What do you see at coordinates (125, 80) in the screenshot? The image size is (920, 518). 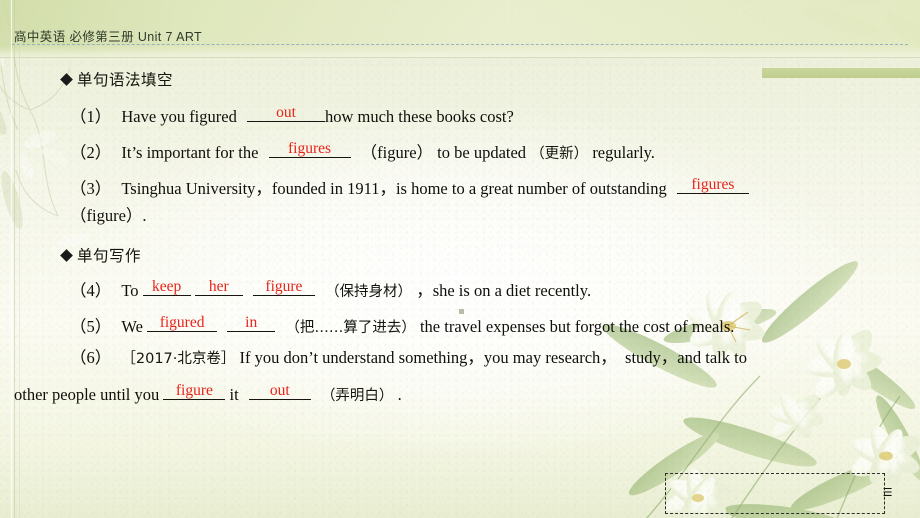 I see `section-heading-grammar-label: 单句语法填空` at bounding box center [125, 80].